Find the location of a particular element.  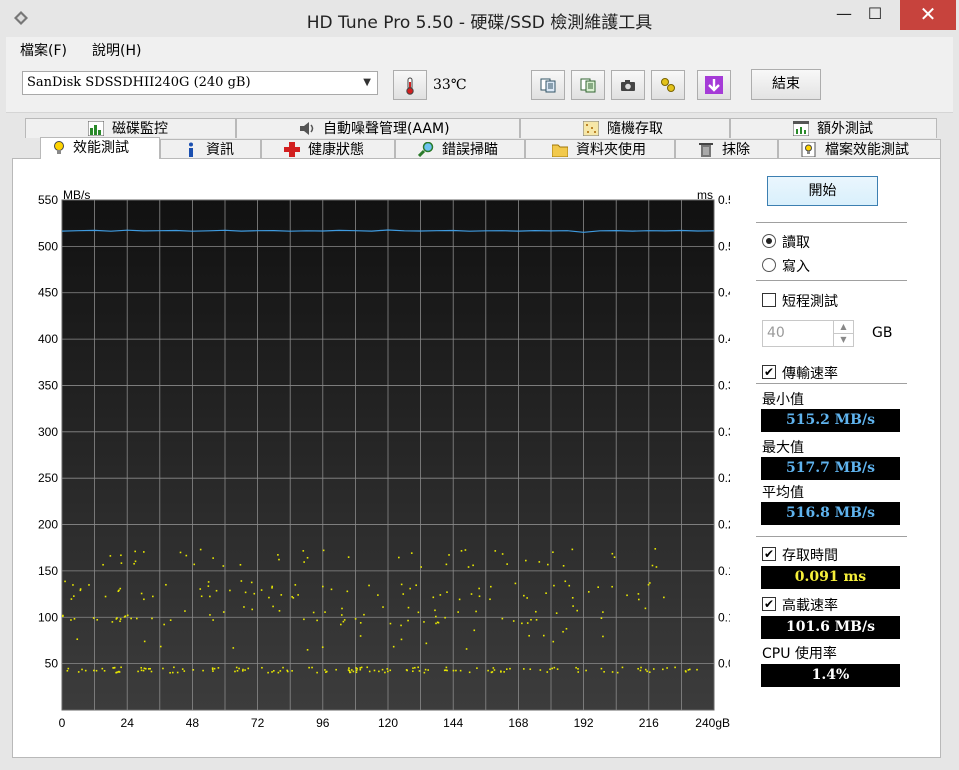

short-test-checkbox is located at coordinates (769, 300).